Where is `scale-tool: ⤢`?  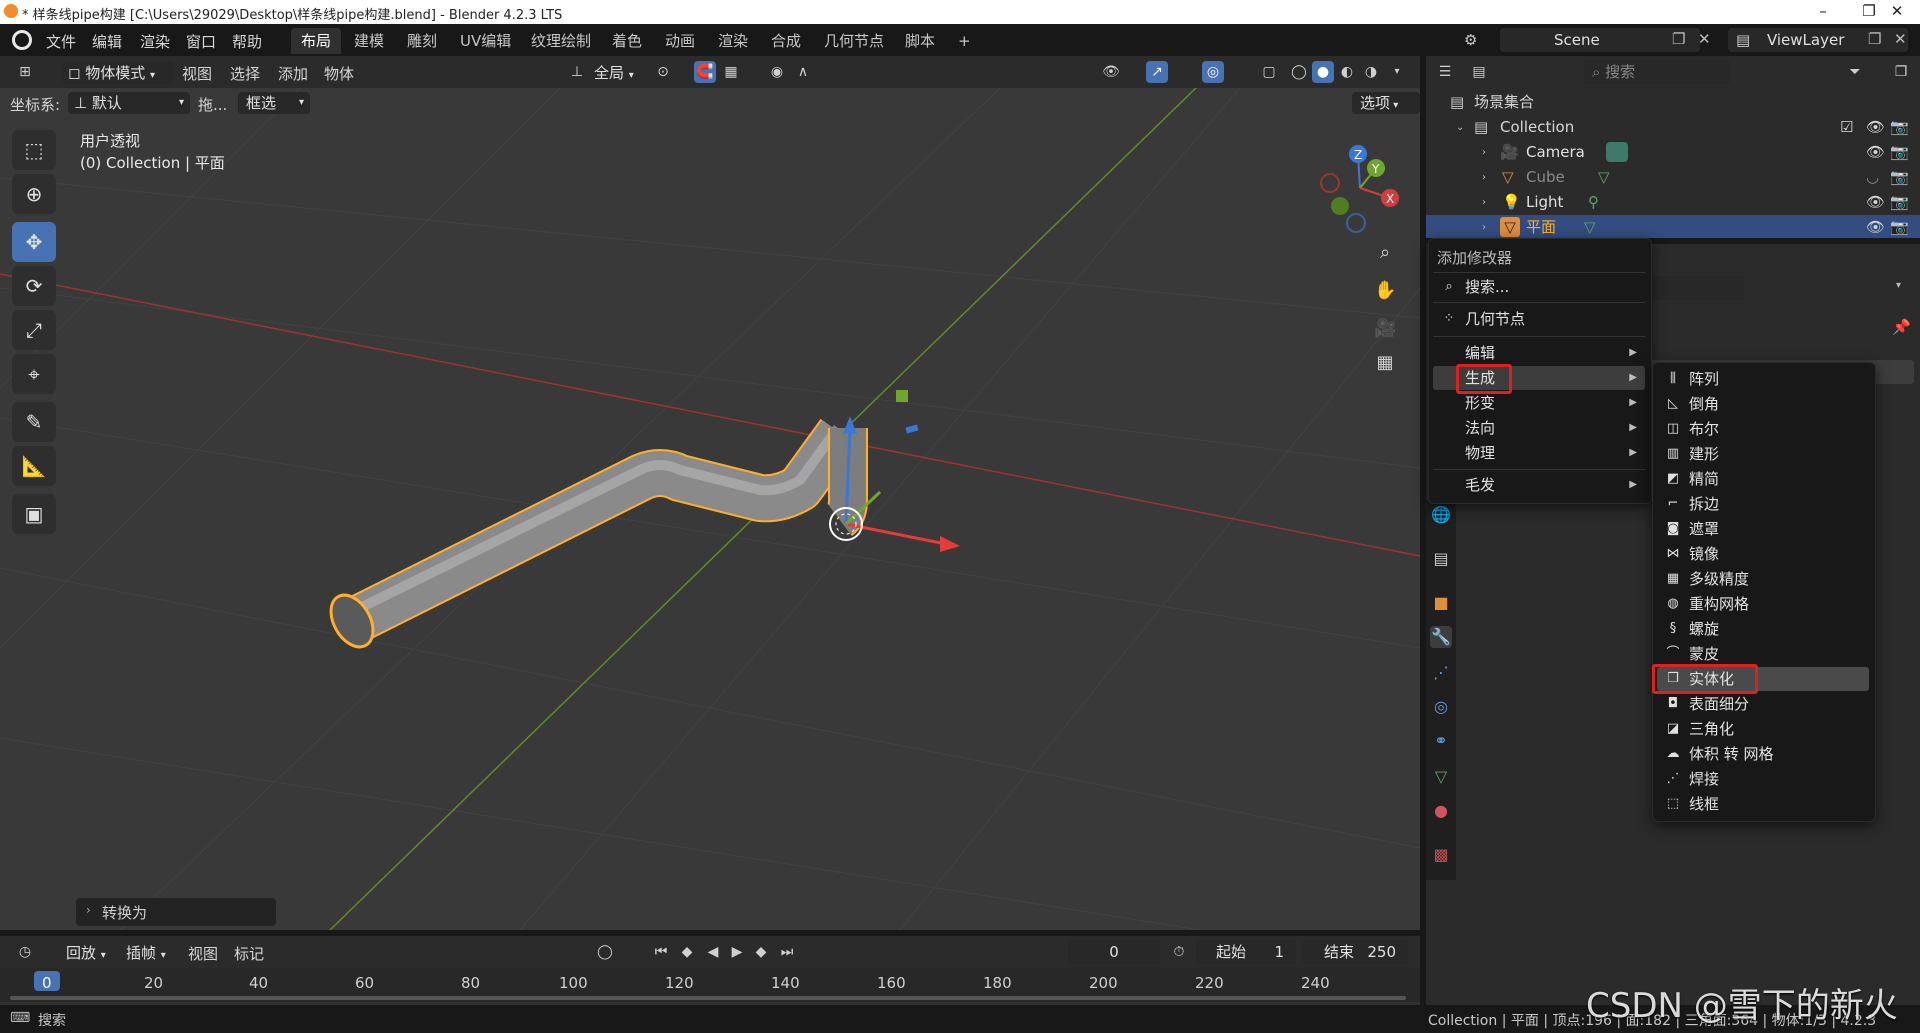
scale-tool: ⤢ is located at coordinates (34, 330).